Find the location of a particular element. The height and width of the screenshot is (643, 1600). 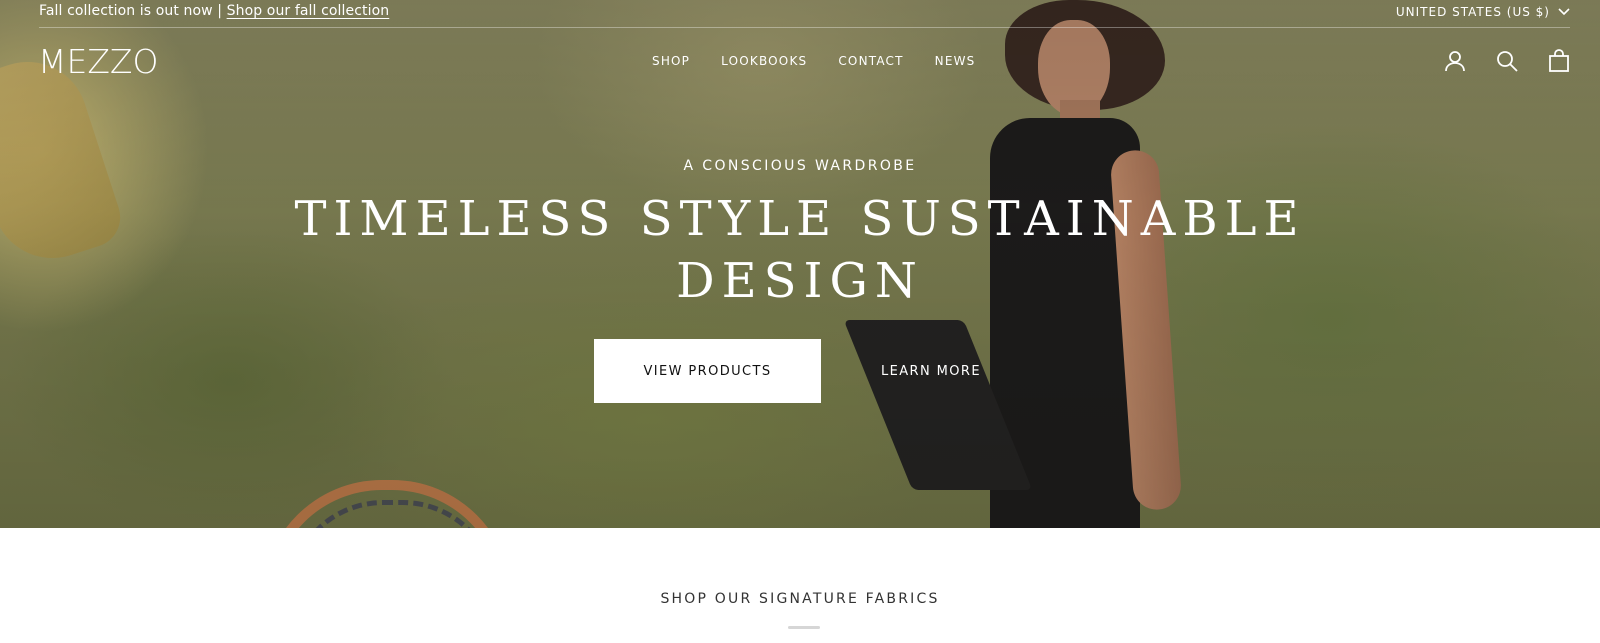

announcement-text: Fall collection is out now | is located at coordinates (133, 11).